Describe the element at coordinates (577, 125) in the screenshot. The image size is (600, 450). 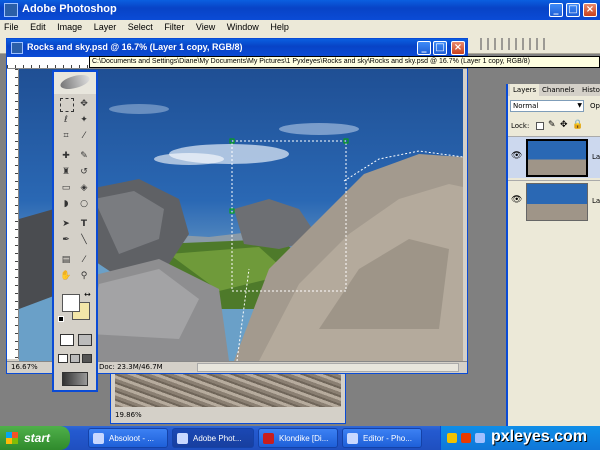
I see `lock-all-icon: 🔒` at that location.